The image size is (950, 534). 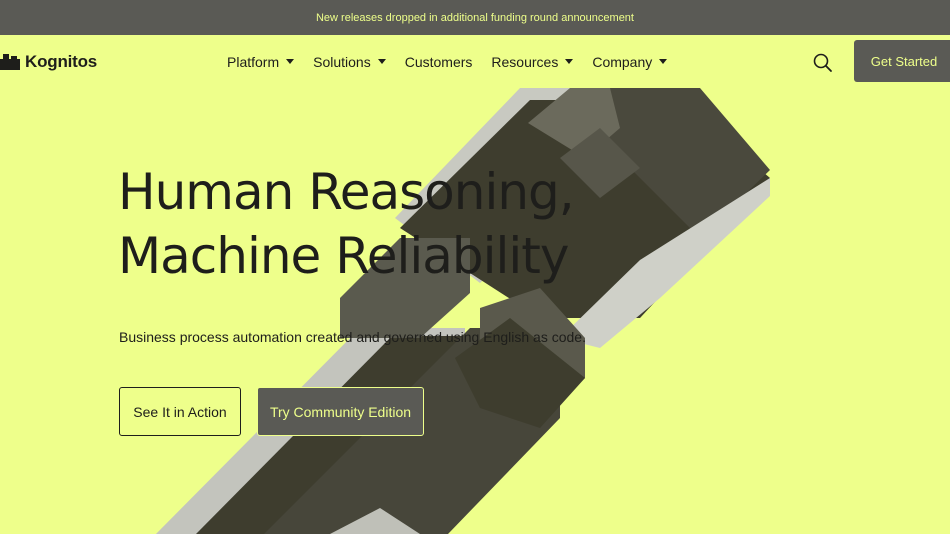 I want to click on nav-item-platform: Platform, so click(x=261, y=61).